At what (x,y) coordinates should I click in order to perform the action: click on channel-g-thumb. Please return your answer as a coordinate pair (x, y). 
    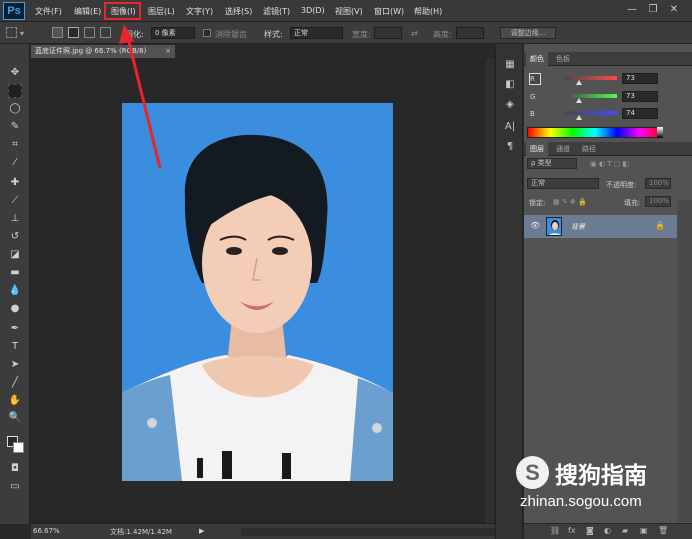
    Looking at the image, I should click on (579, 100).